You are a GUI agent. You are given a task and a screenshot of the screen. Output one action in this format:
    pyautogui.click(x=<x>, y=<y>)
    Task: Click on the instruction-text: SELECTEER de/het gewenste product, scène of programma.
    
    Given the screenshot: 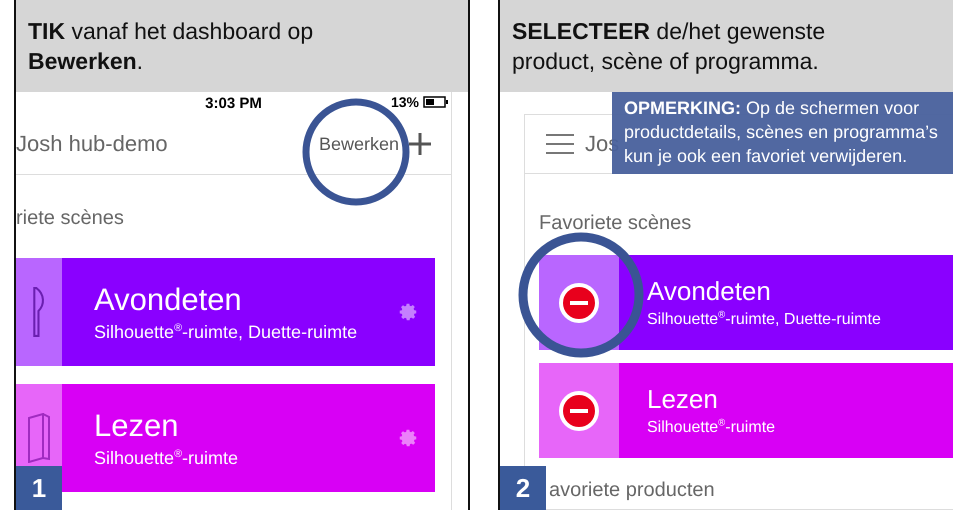 What is the action you would take?
    pyautogui.click(x=726, y=46)
    